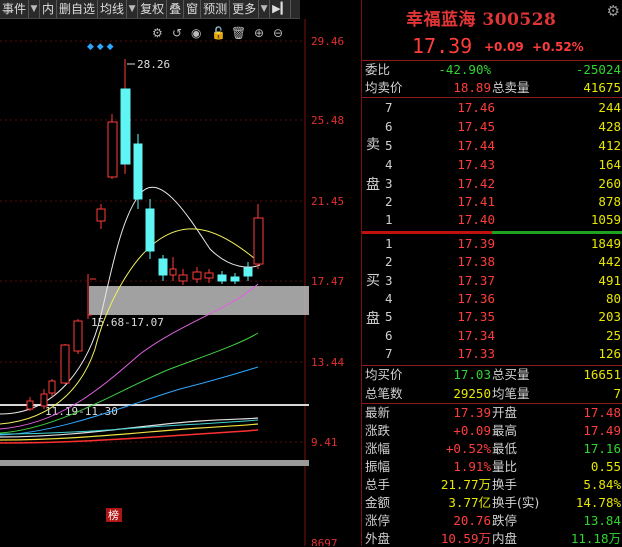 Image resolution: width=622 pixels, height=547 pixels. I want to click on stat-cell: 17.49, so click(602, 430).